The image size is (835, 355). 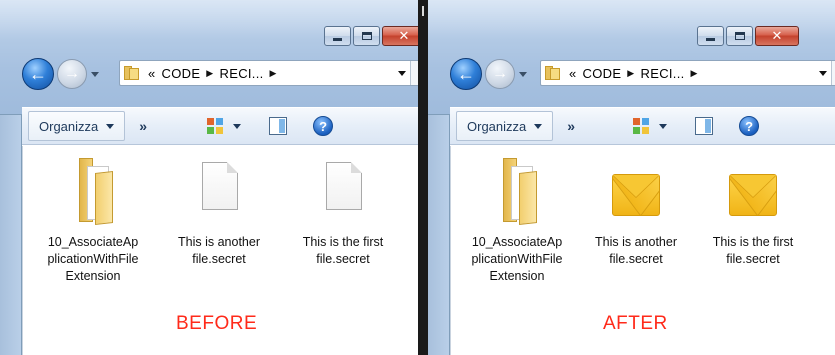 I want to click on after-caption: AFTER, so click(x=635, y=323).